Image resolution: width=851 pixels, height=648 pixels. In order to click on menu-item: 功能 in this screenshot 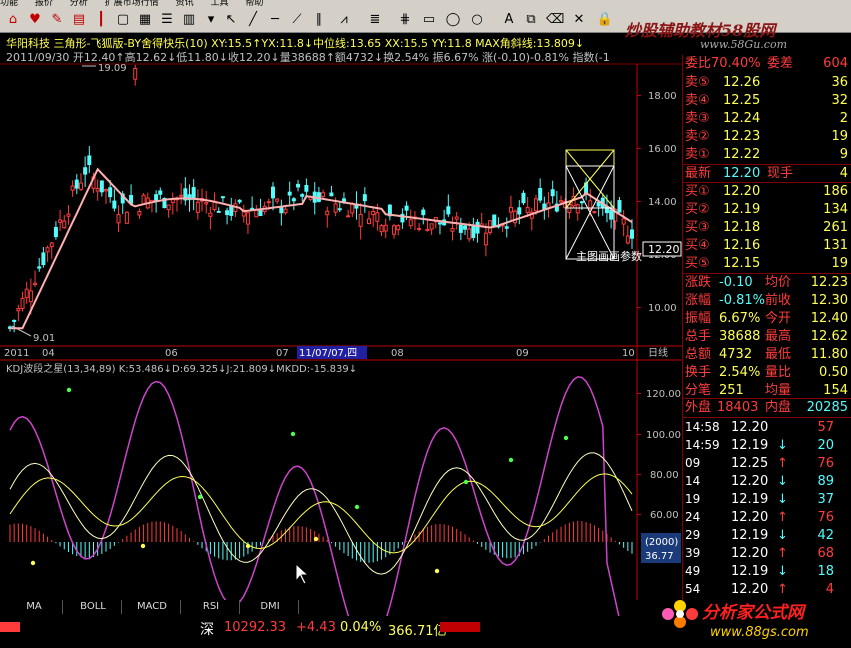, I will do `click(9, 4)`.